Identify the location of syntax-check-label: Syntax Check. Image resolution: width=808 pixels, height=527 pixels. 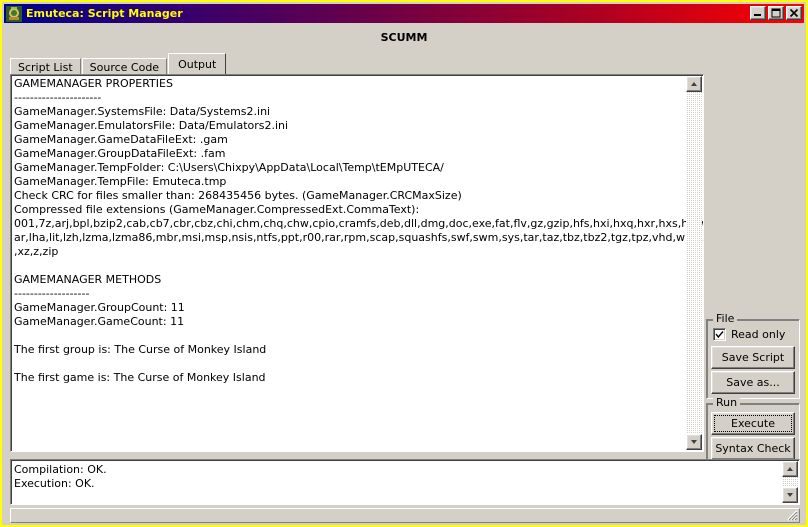
(753, 448).